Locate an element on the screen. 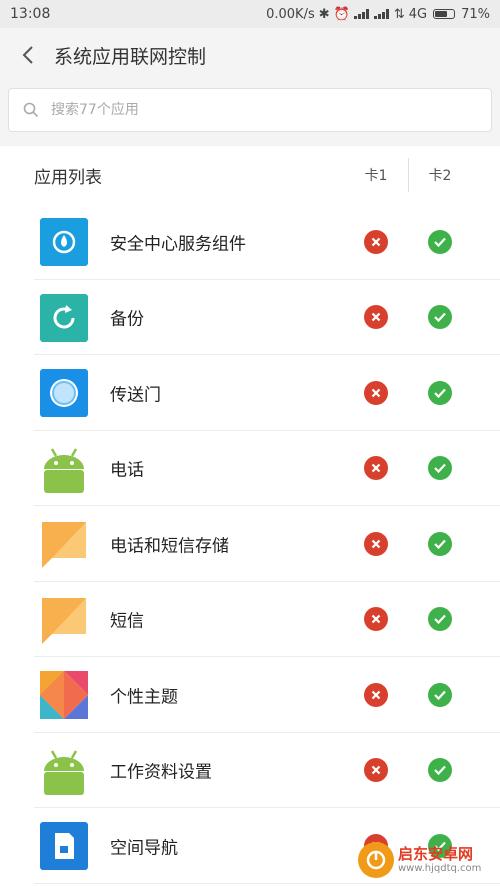  backup-icon is located at coordinates (64, 317).